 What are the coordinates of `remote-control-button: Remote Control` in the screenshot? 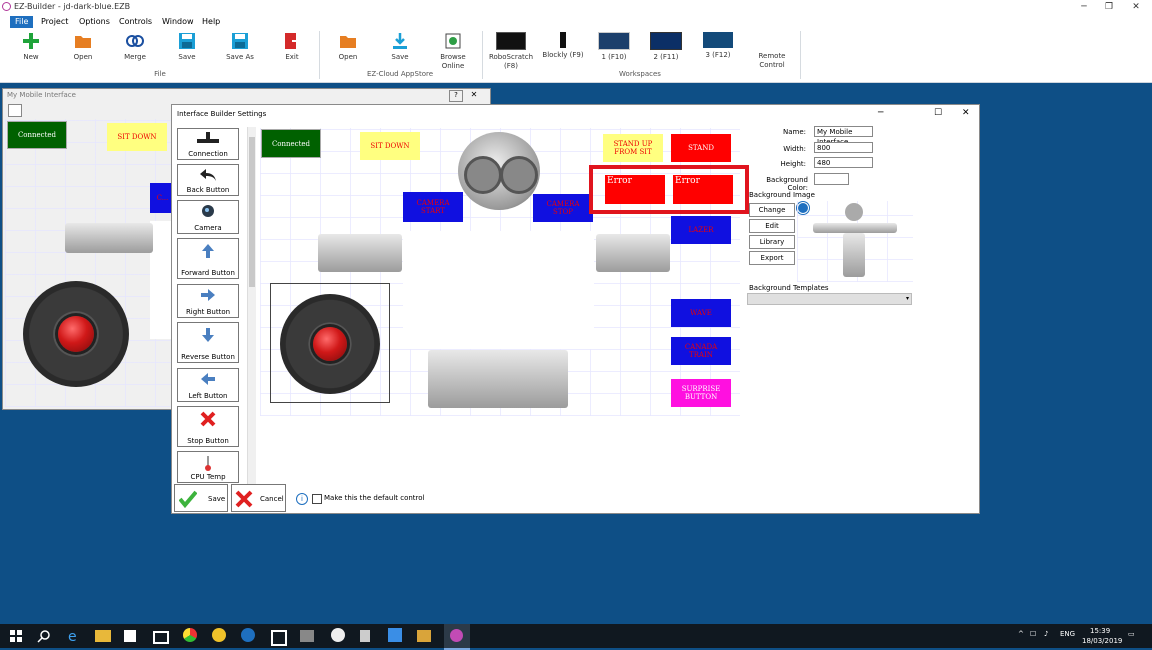 It's located at (772, 61).